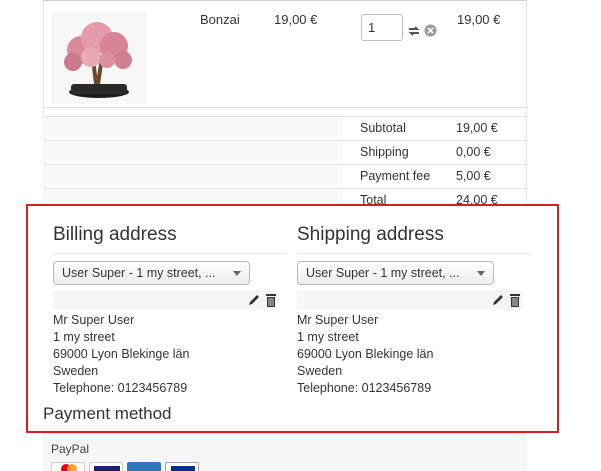  What do you see at coordinates (166, 300) in the screenshot?
I see `billing-address-toolbar` at bounding box center [166, 300].